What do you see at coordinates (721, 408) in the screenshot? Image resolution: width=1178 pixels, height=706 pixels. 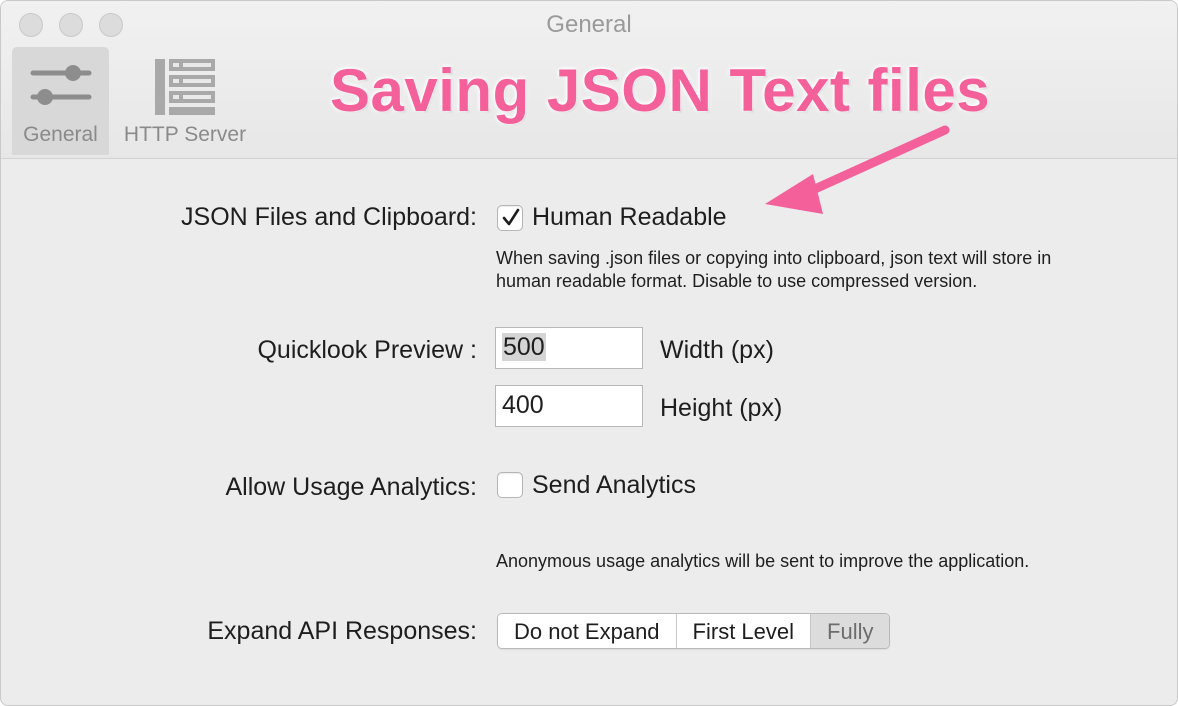 I see `height-unit-label: Height (px)` at bounding box center [721, 408].